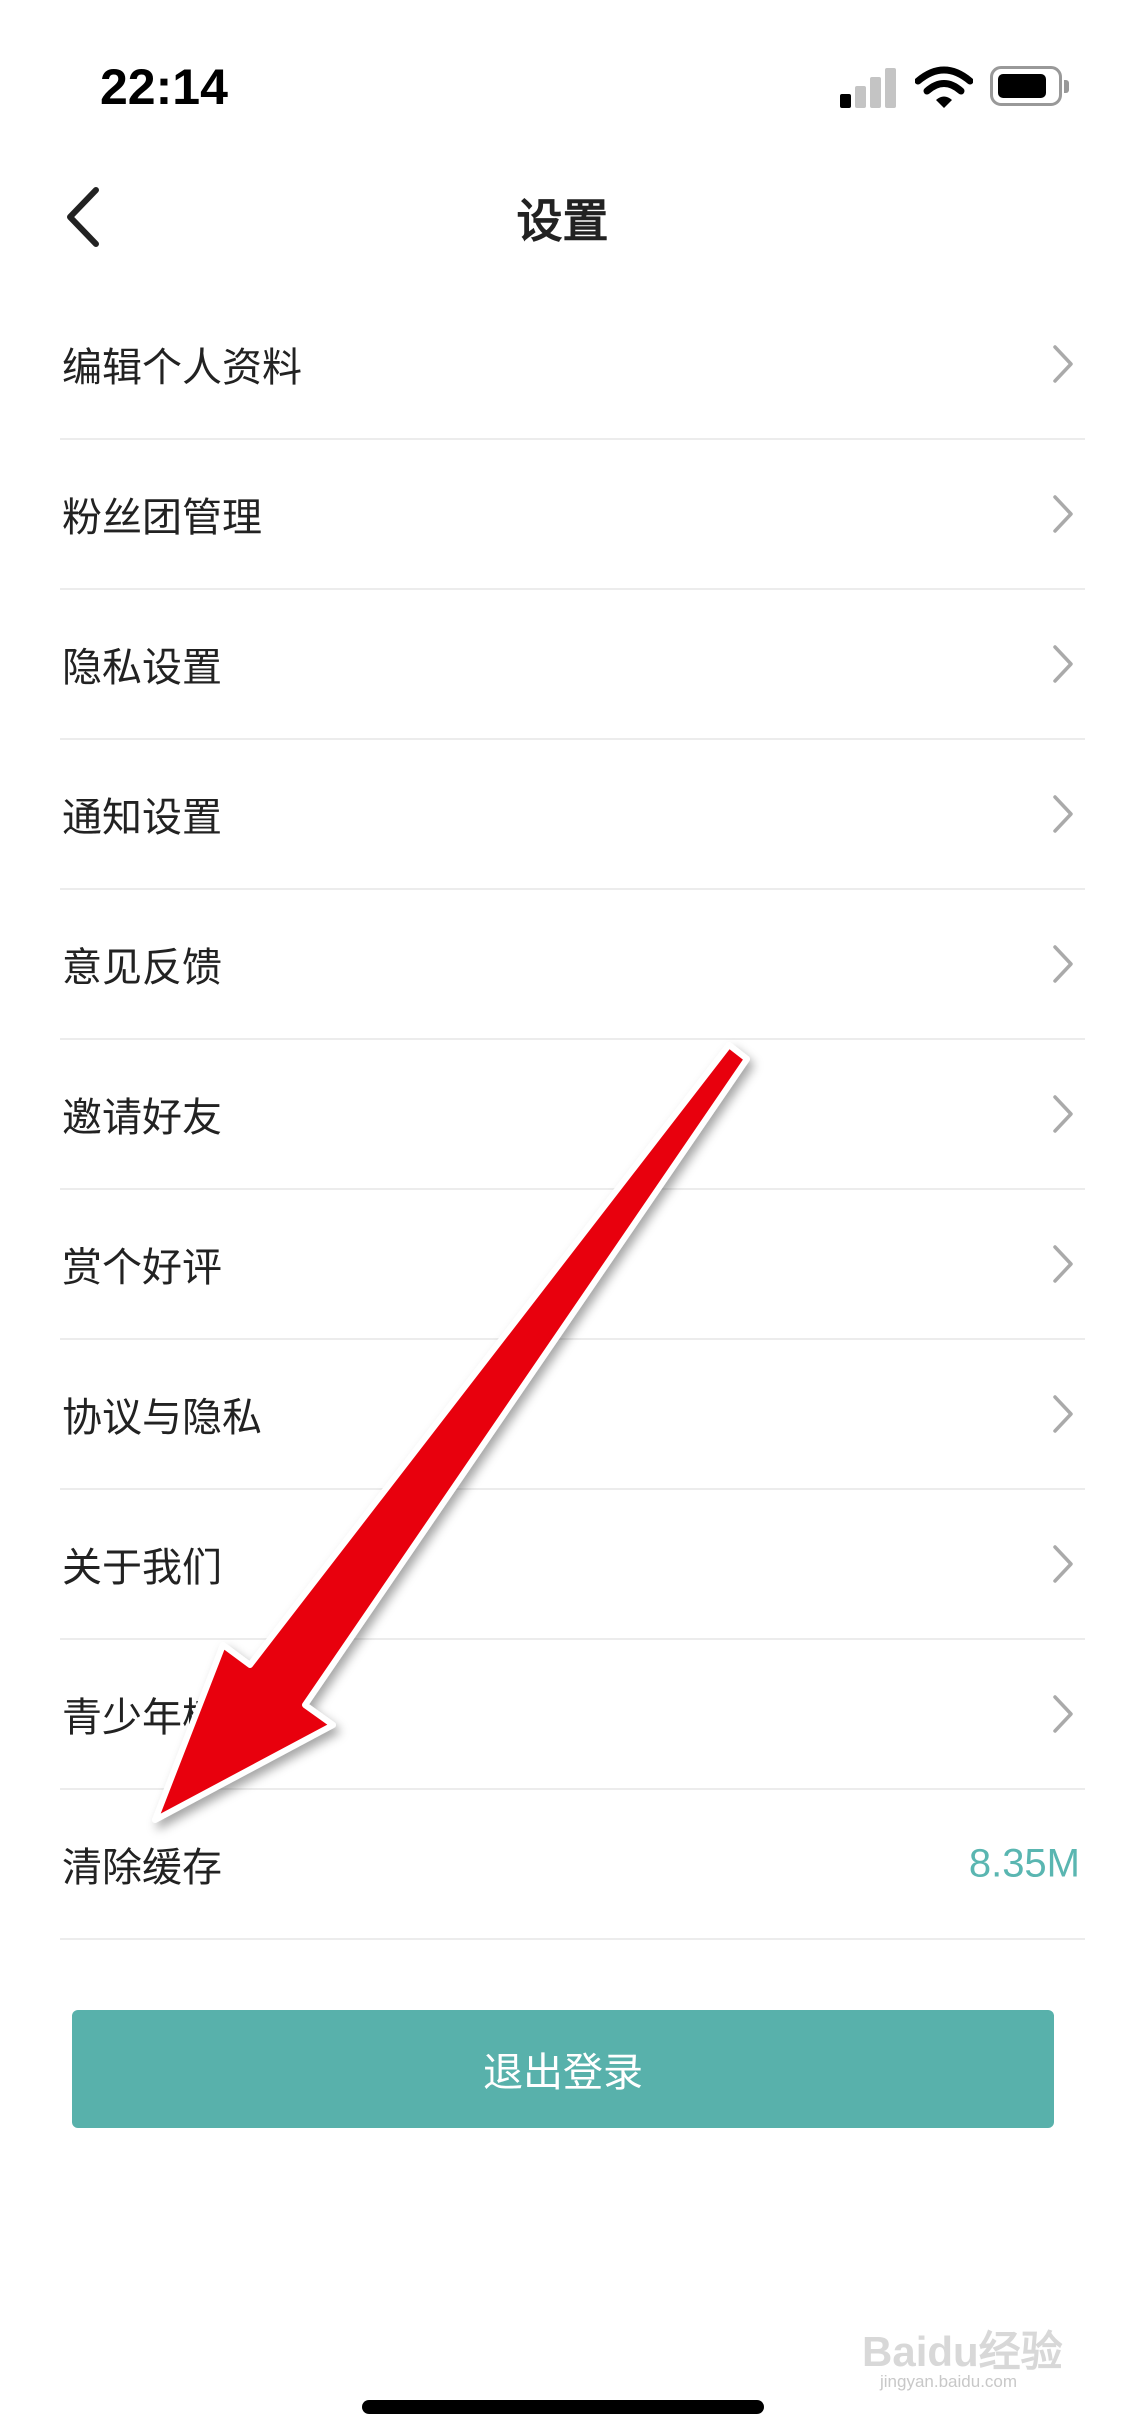  What do you see at coordinates (162, 1418) in the screenshot?
I see `menu-item-label: 协议与隐私` at bounding box center [162, 1418].